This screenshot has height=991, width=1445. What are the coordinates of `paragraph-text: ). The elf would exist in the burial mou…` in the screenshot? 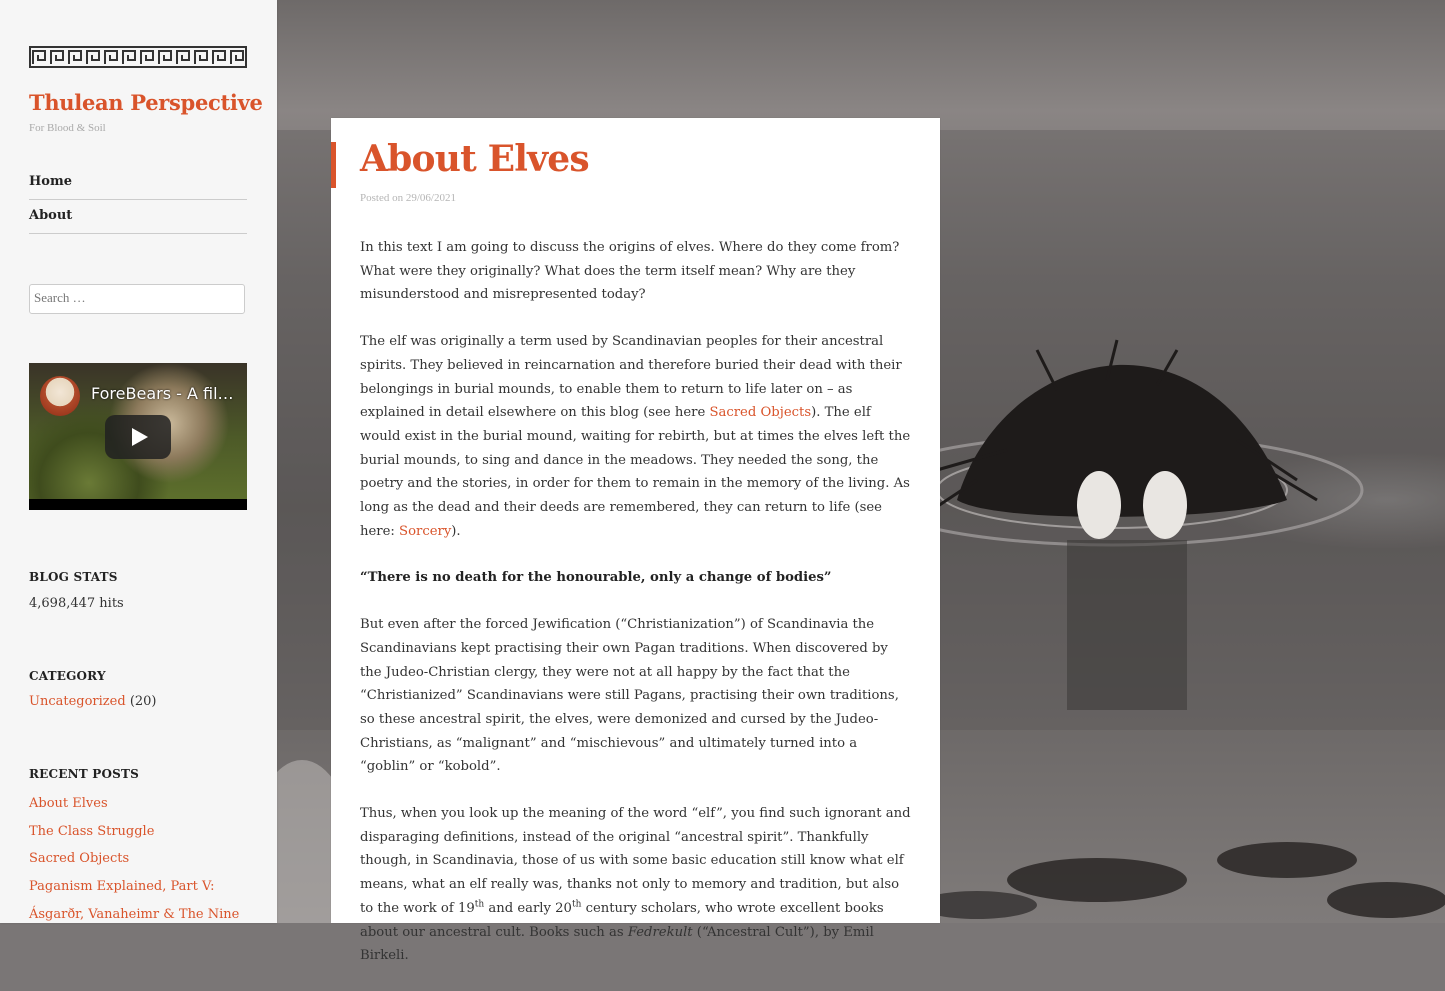 It's located at (635, 472).